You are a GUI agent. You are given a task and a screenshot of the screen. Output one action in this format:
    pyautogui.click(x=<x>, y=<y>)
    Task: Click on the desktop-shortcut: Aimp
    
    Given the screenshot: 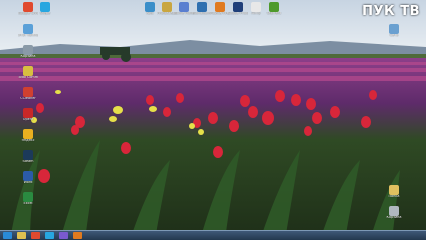 What is the action you would take?
    pyautogui.click(x=256, y=9)
    